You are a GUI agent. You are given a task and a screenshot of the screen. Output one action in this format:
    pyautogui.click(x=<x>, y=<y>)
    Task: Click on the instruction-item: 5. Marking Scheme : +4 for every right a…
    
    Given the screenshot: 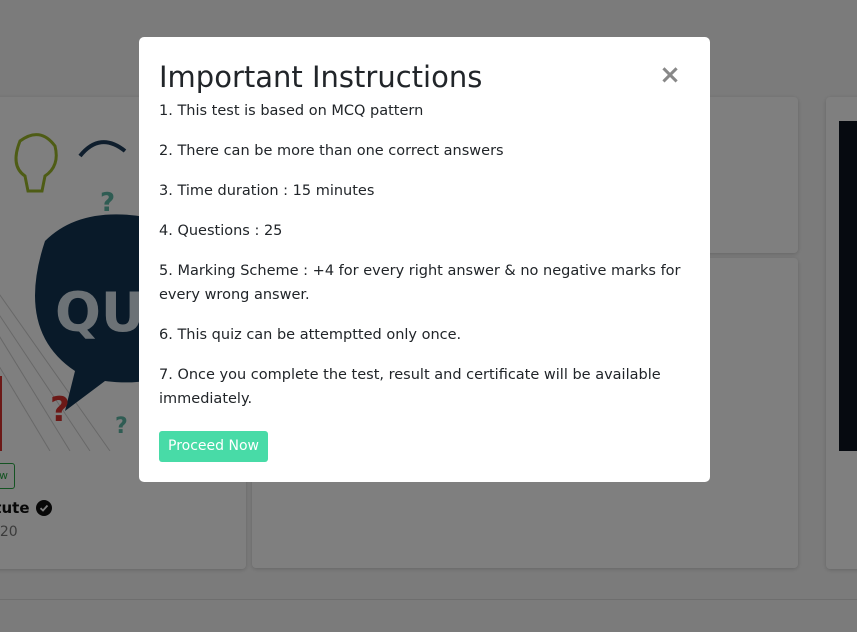 What is the action you would take?
    pyautogui.click(x=420, y=283)
    